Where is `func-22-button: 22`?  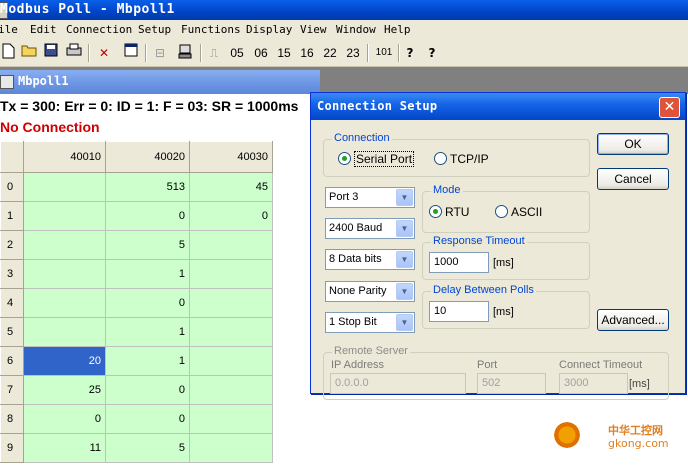 func-22-button: 22 is located at coordinates (330, 53).